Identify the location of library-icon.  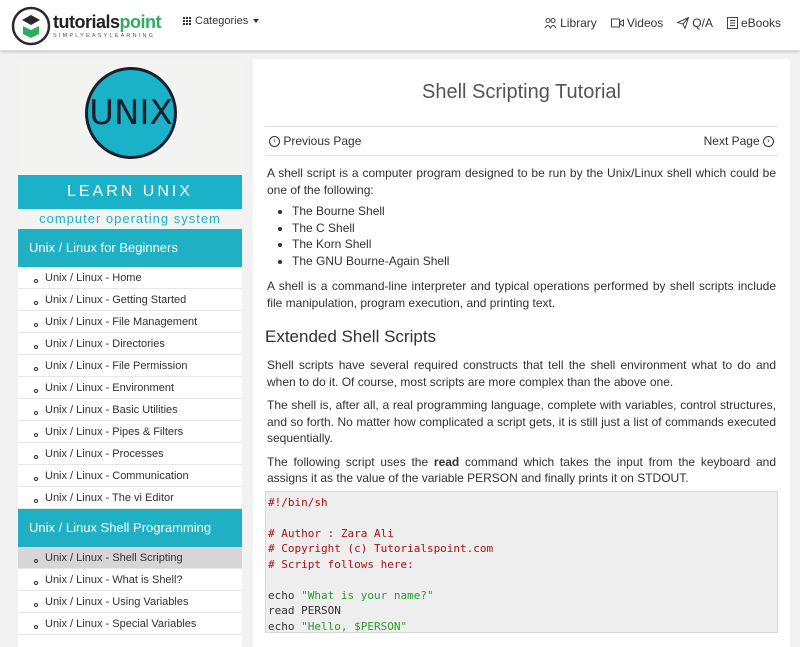
(550, 23).